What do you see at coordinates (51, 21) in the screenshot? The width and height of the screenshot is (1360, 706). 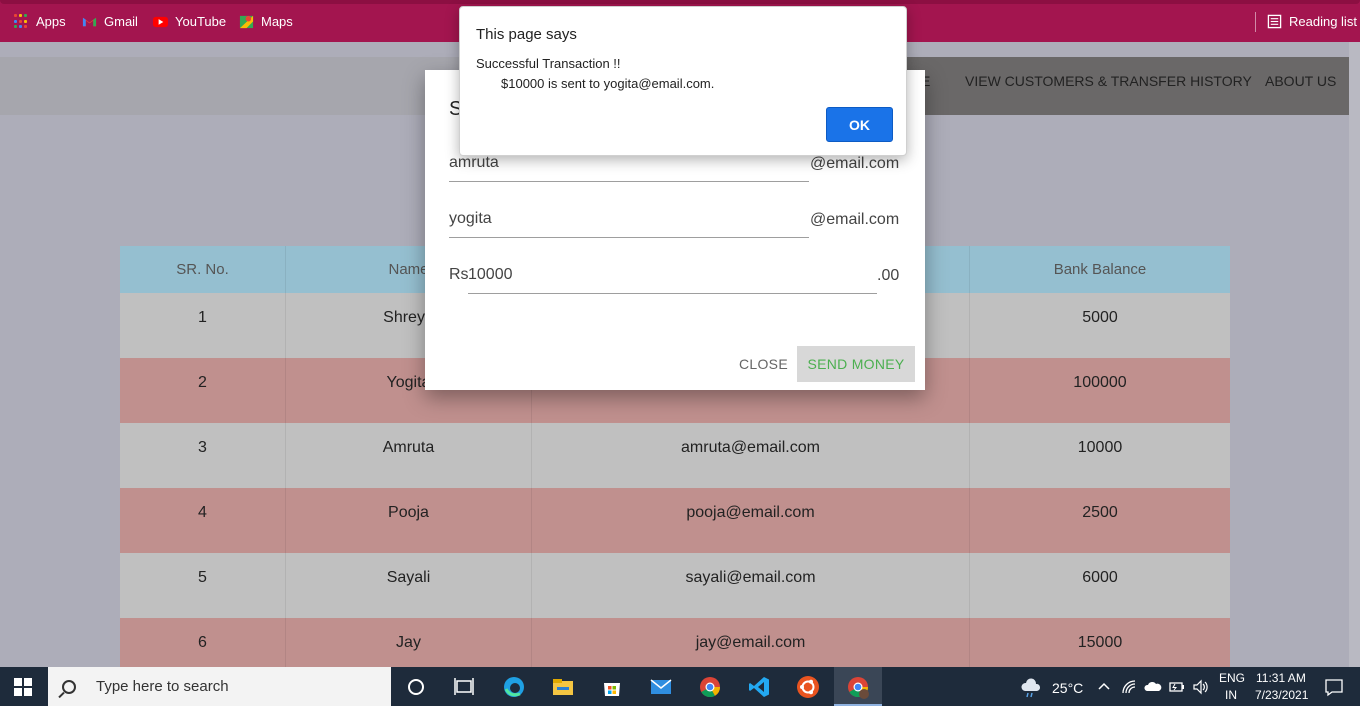 I see `bookmark-label: Apps` at bounding box center [51, 21].